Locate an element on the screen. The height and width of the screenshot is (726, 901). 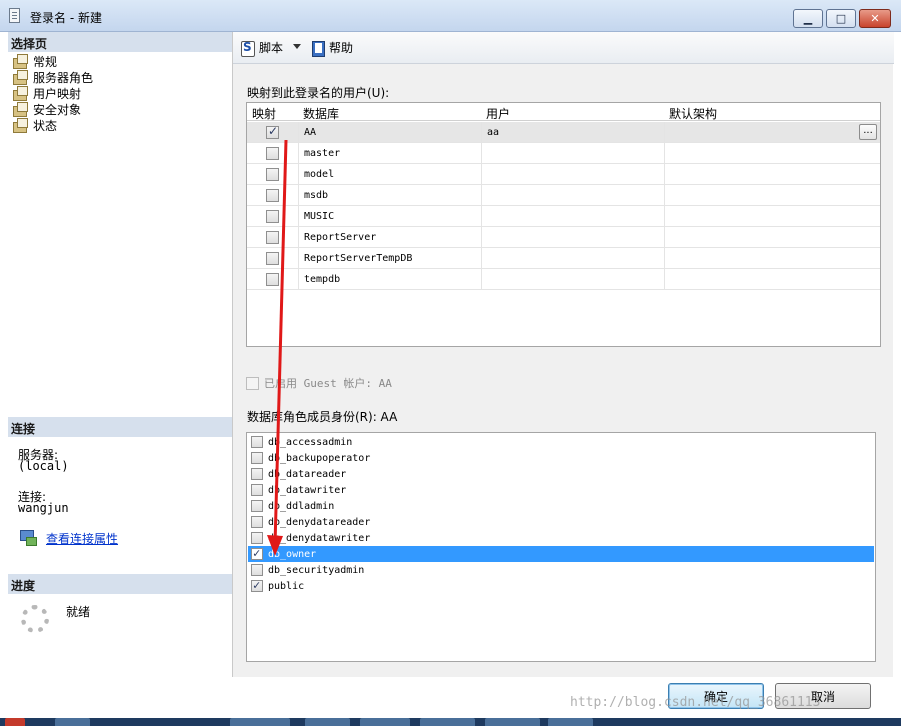
role-item: db_datawriter is located at coordinates (561, 490).